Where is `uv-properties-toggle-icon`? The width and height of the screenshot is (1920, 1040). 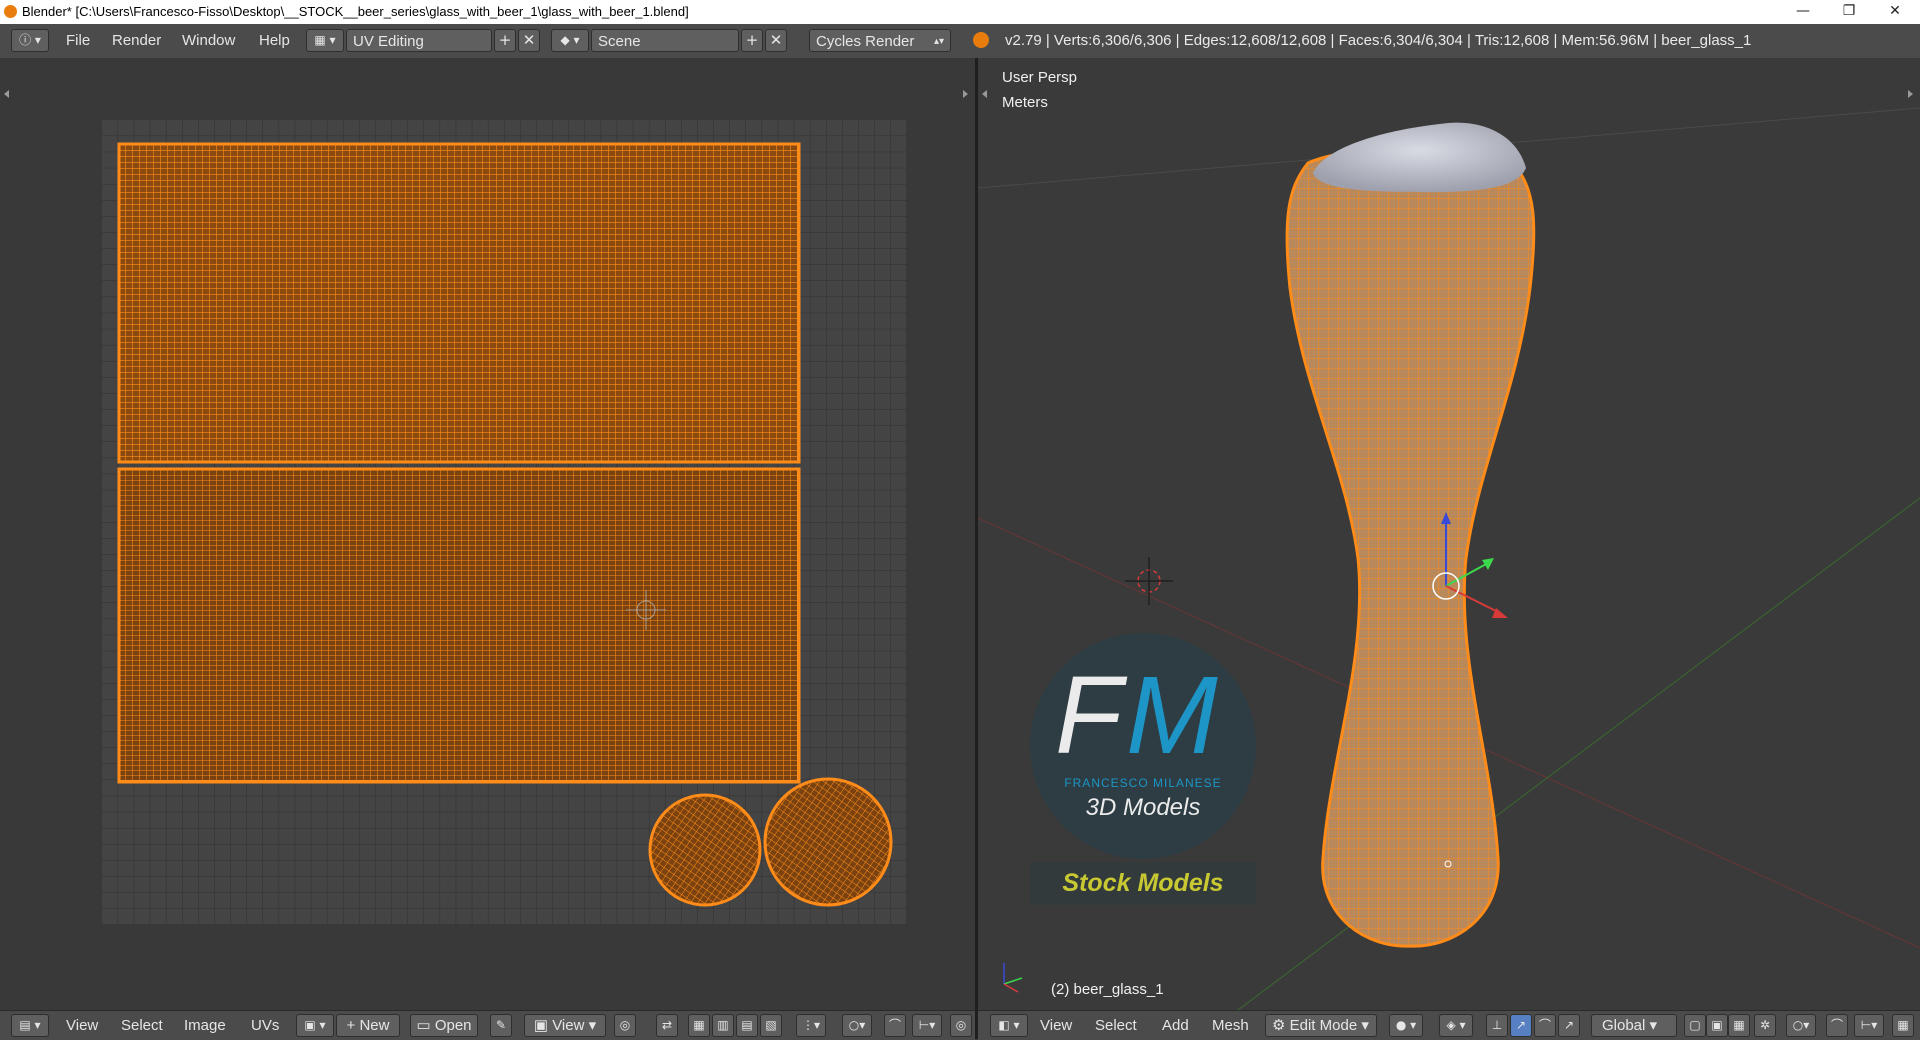 uv-properties-toggle-icon is located at coordinates (965, 94).